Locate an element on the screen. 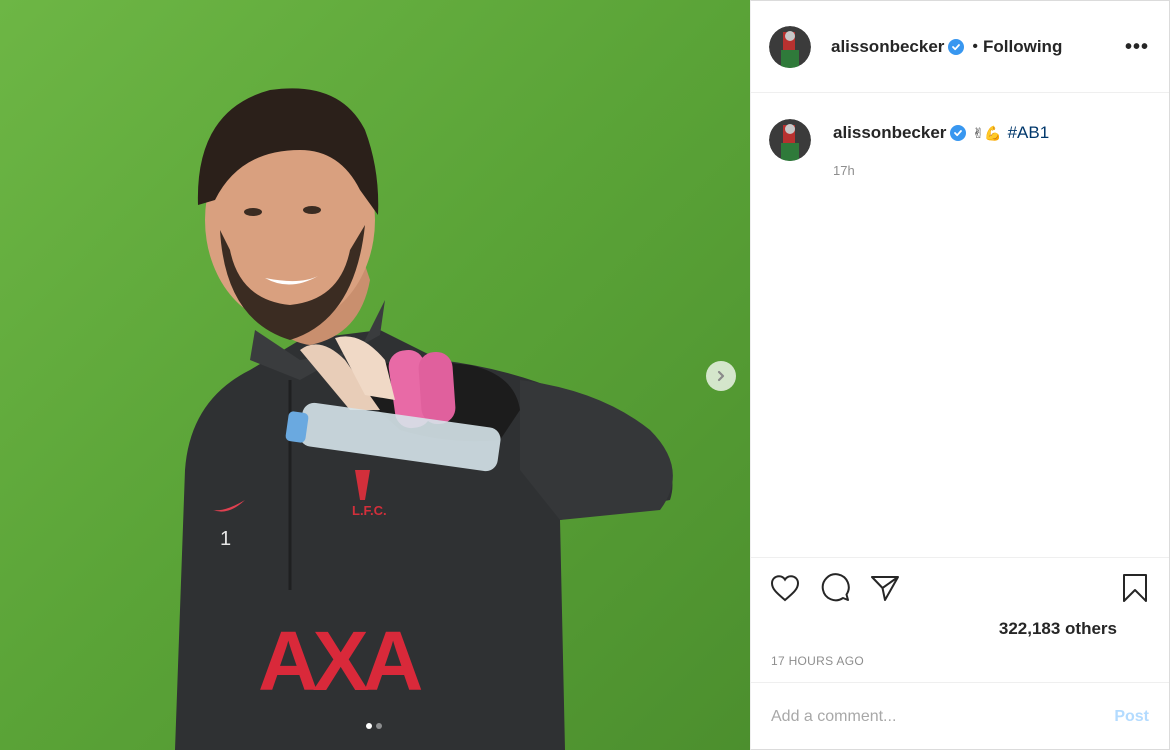 The image size is (1170, 750). avatar is located at coordinates (790, 46).